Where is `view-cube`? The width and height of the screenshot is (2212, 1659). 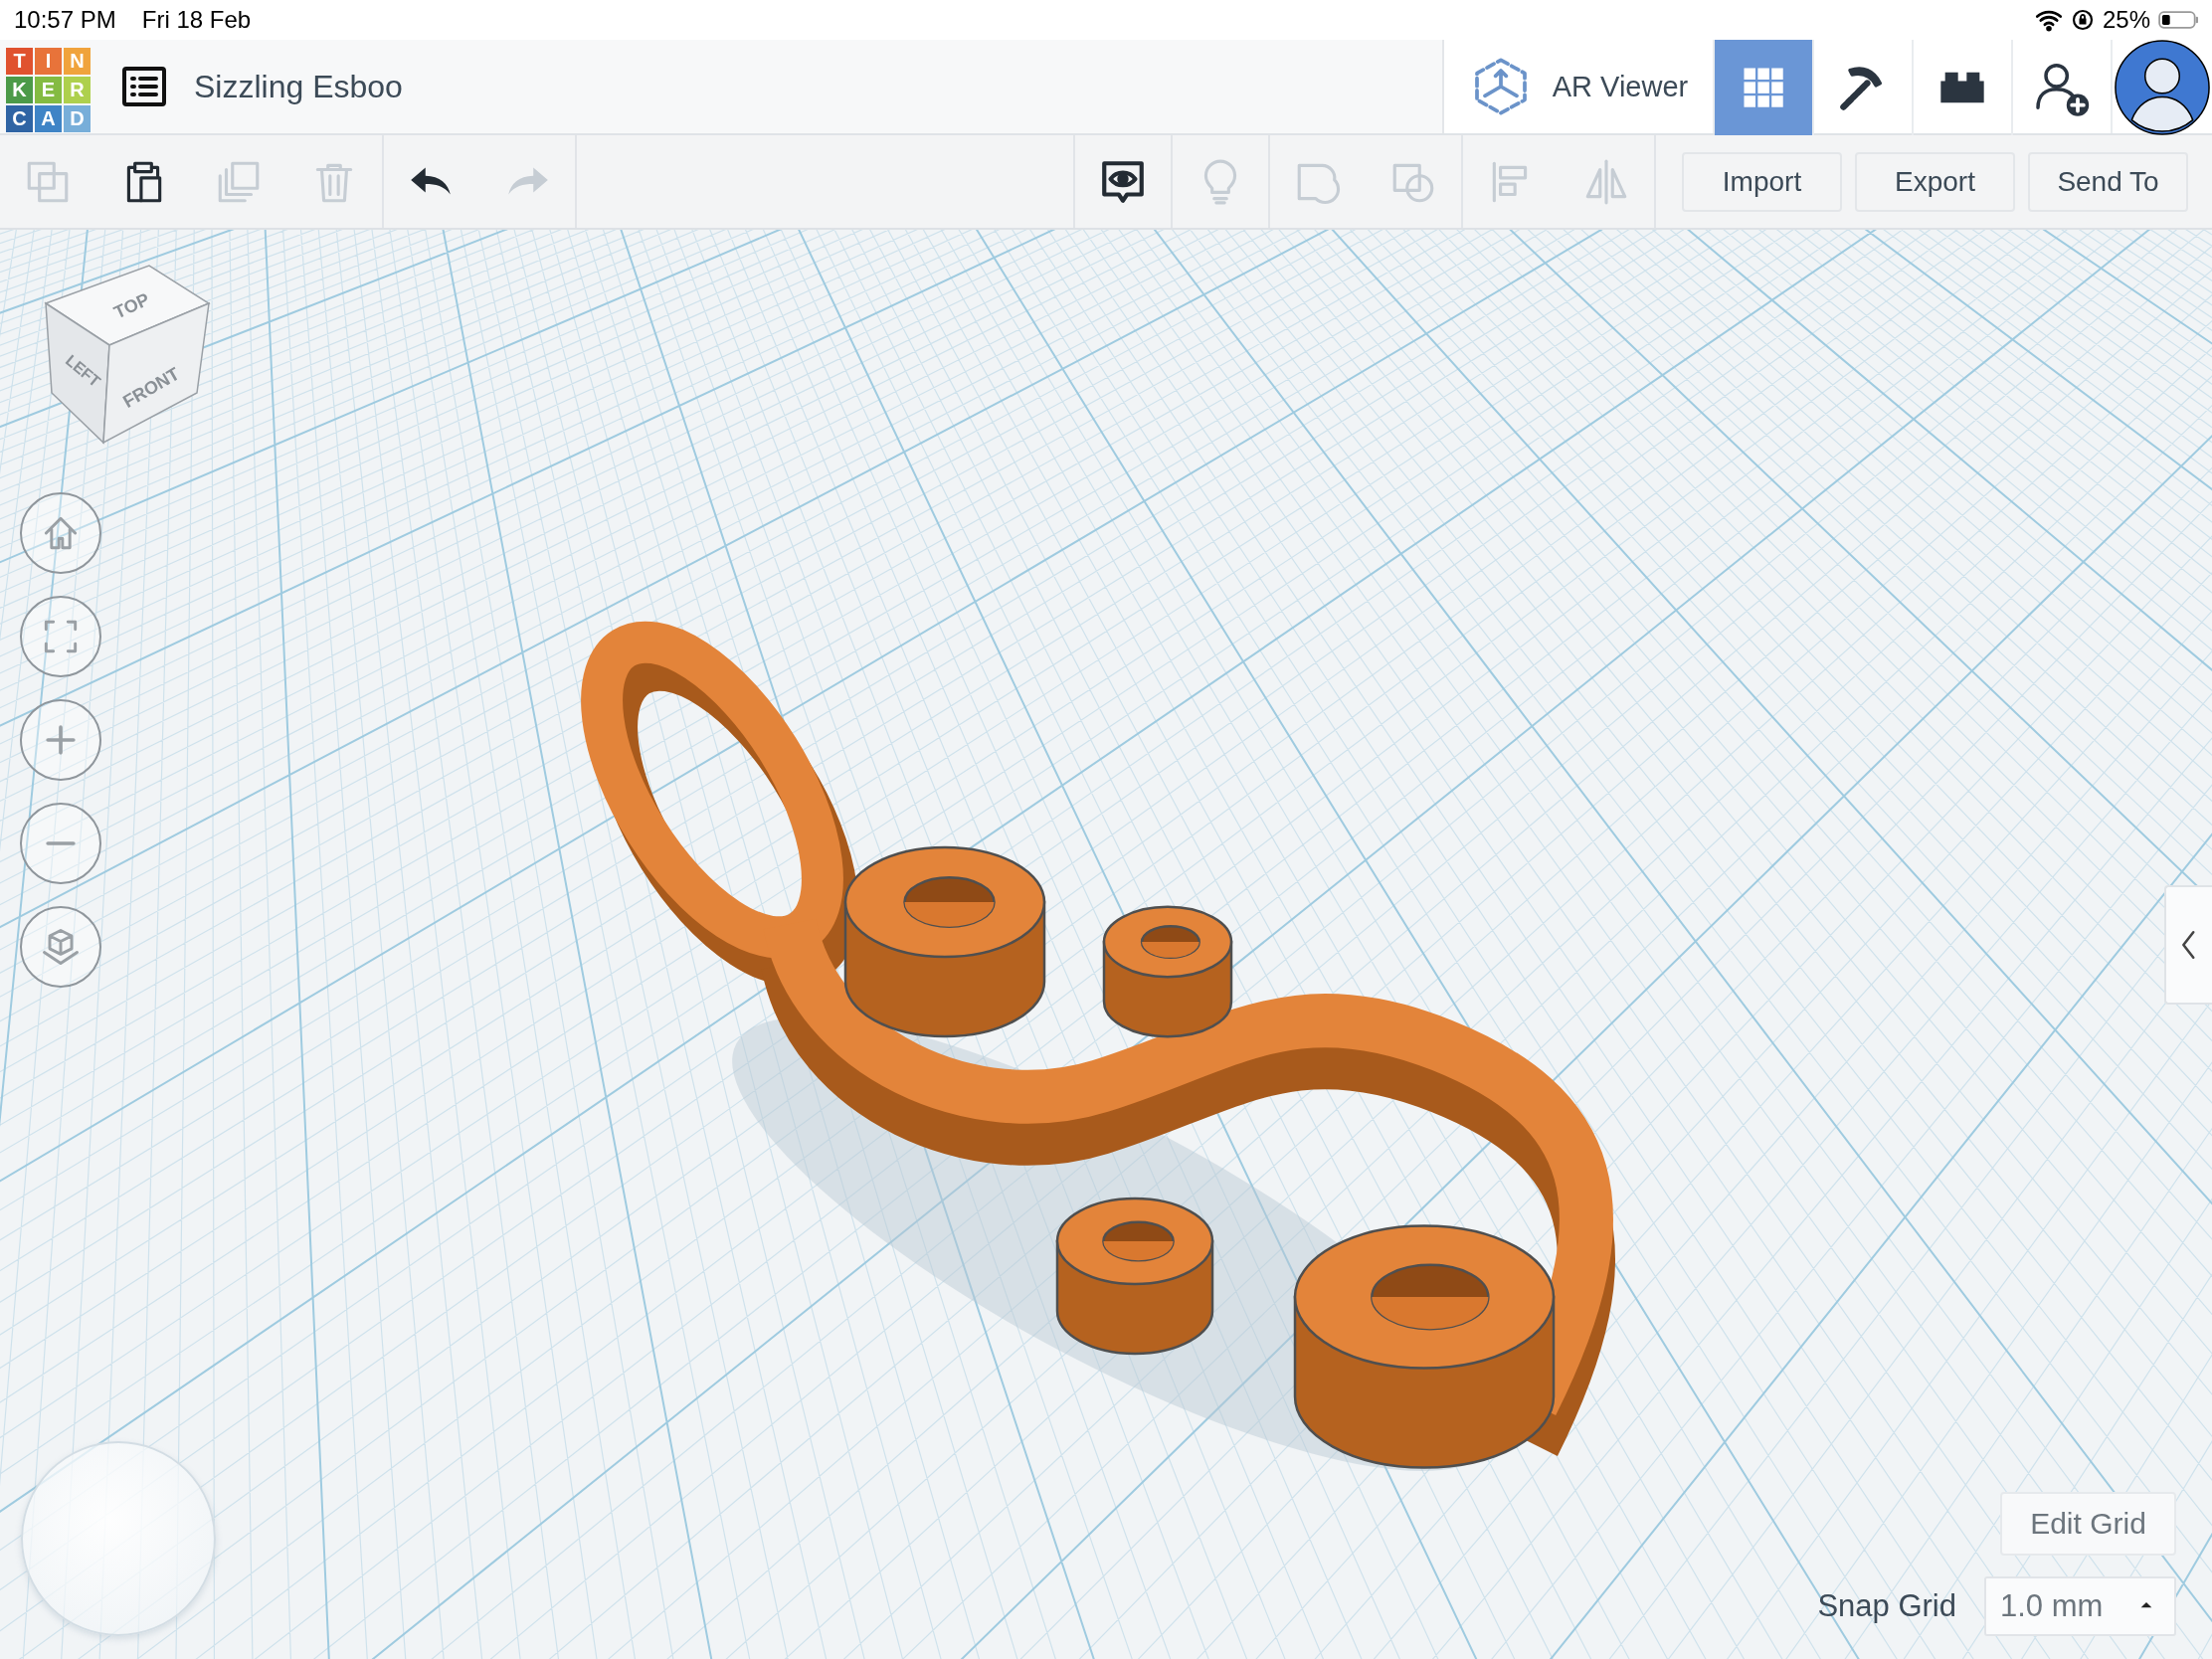
view-cube is located at coordinates (127, 355).